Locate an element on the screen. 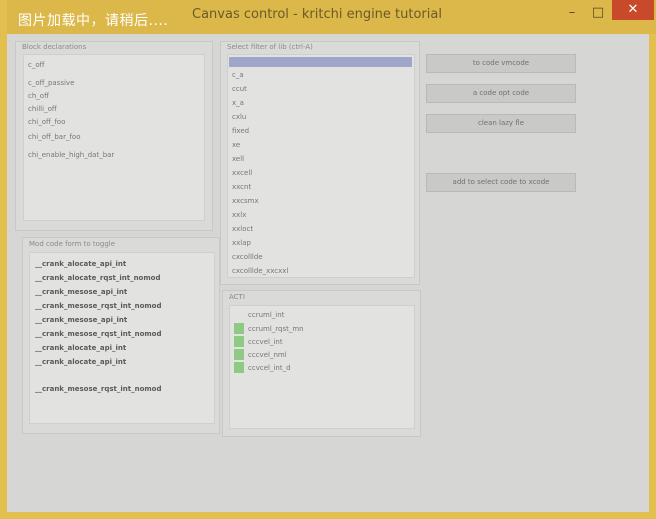 This screenshot has width=656, height=519. to-code-button: to code vmcode is located at coordinates (501, 63).